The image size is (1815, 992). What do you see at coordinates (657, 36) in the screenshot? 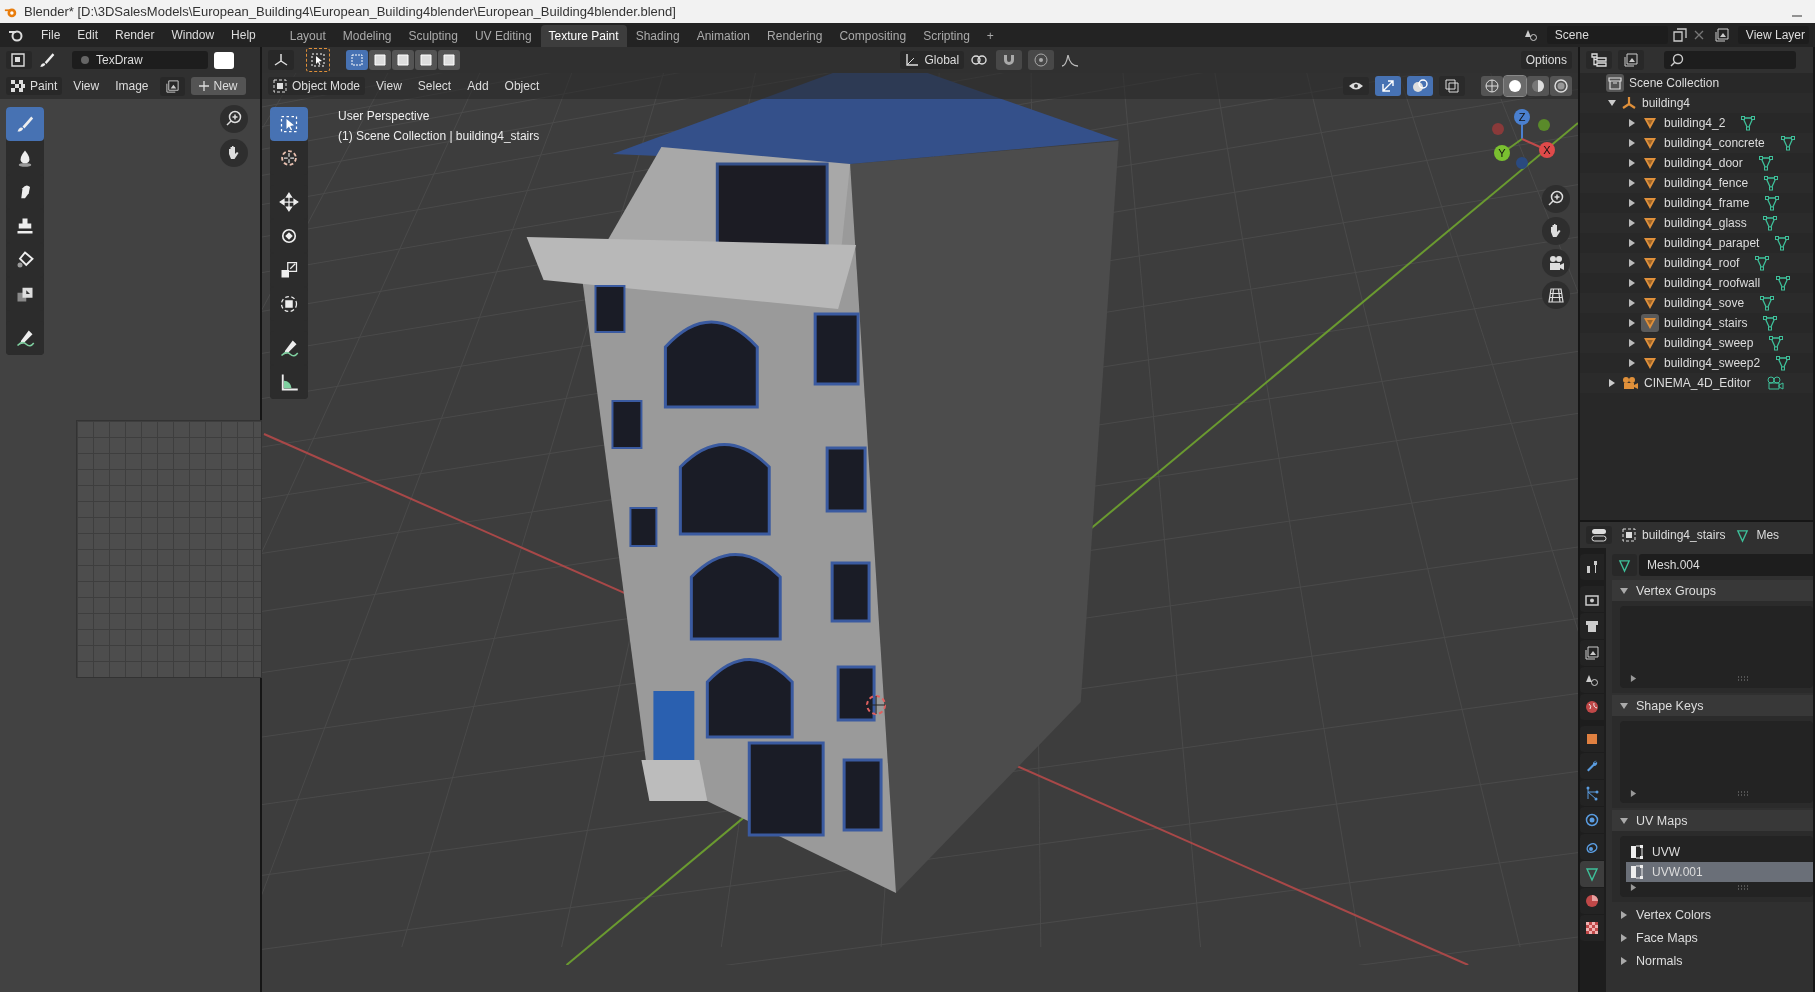
I see `workspace-tab: Shading` at bounding box center [657, 36].